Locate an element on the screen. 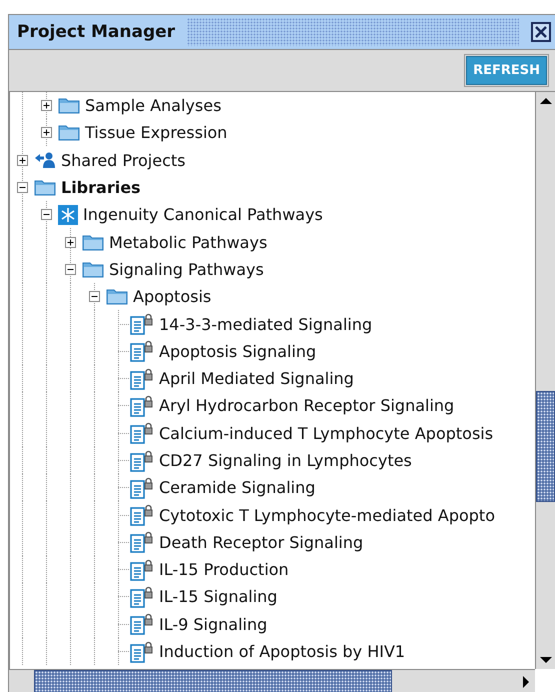 This screenshot has height=692, width=555. tree-item: Ceramide Signaling is located at coordinates (237, 488).